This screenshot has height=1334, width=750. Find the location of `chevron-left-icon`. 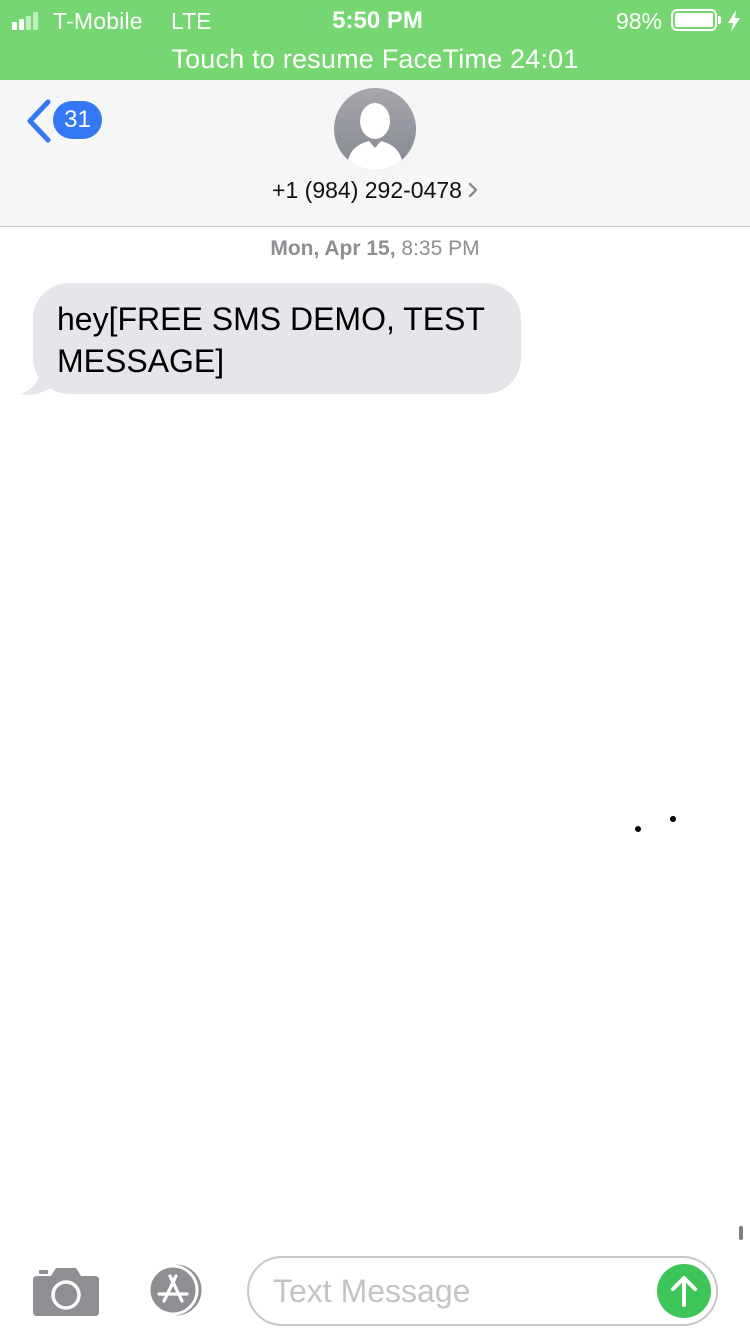

chevron-left-icon is located at coordinates (39, 121).